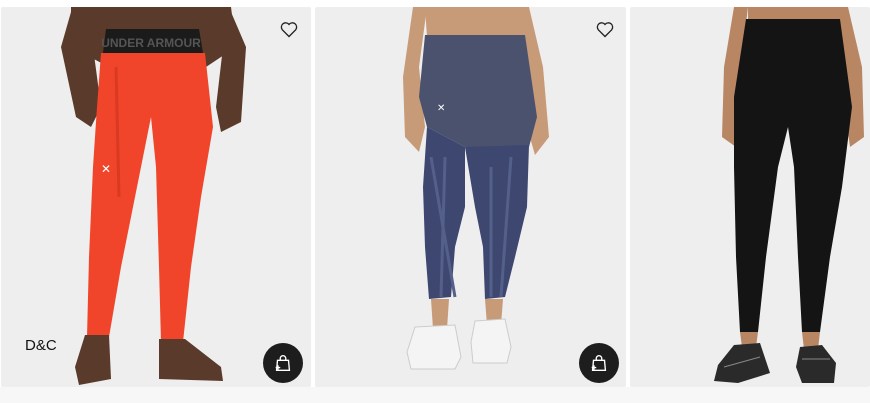 The height and width of the screenshot is (403, 870). What do you see at coordinates (440, 314) in the screenshot?
I see `model-left-ankle` at bounding box center [440, 314].